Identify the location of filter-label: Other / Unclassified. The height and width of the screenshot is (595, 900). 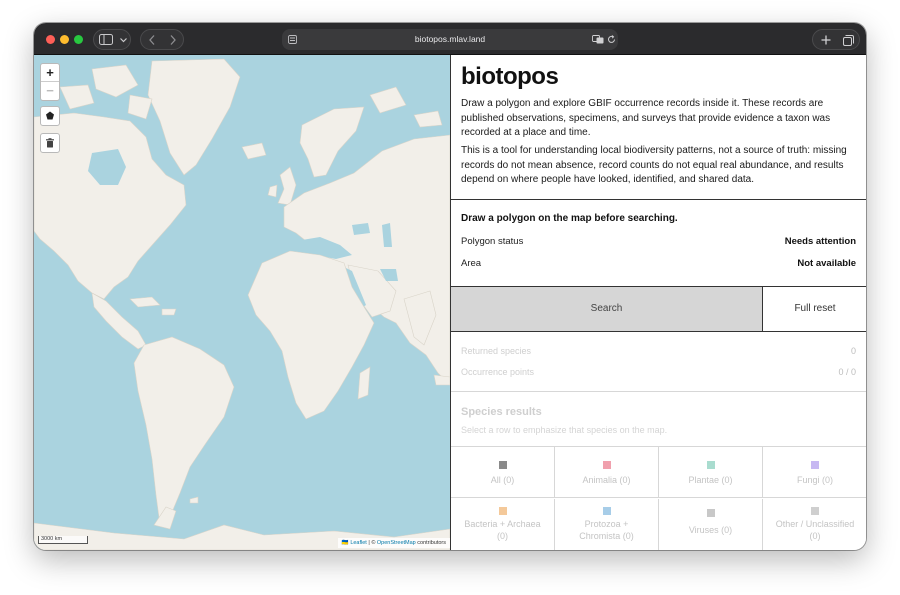
(815, 524).